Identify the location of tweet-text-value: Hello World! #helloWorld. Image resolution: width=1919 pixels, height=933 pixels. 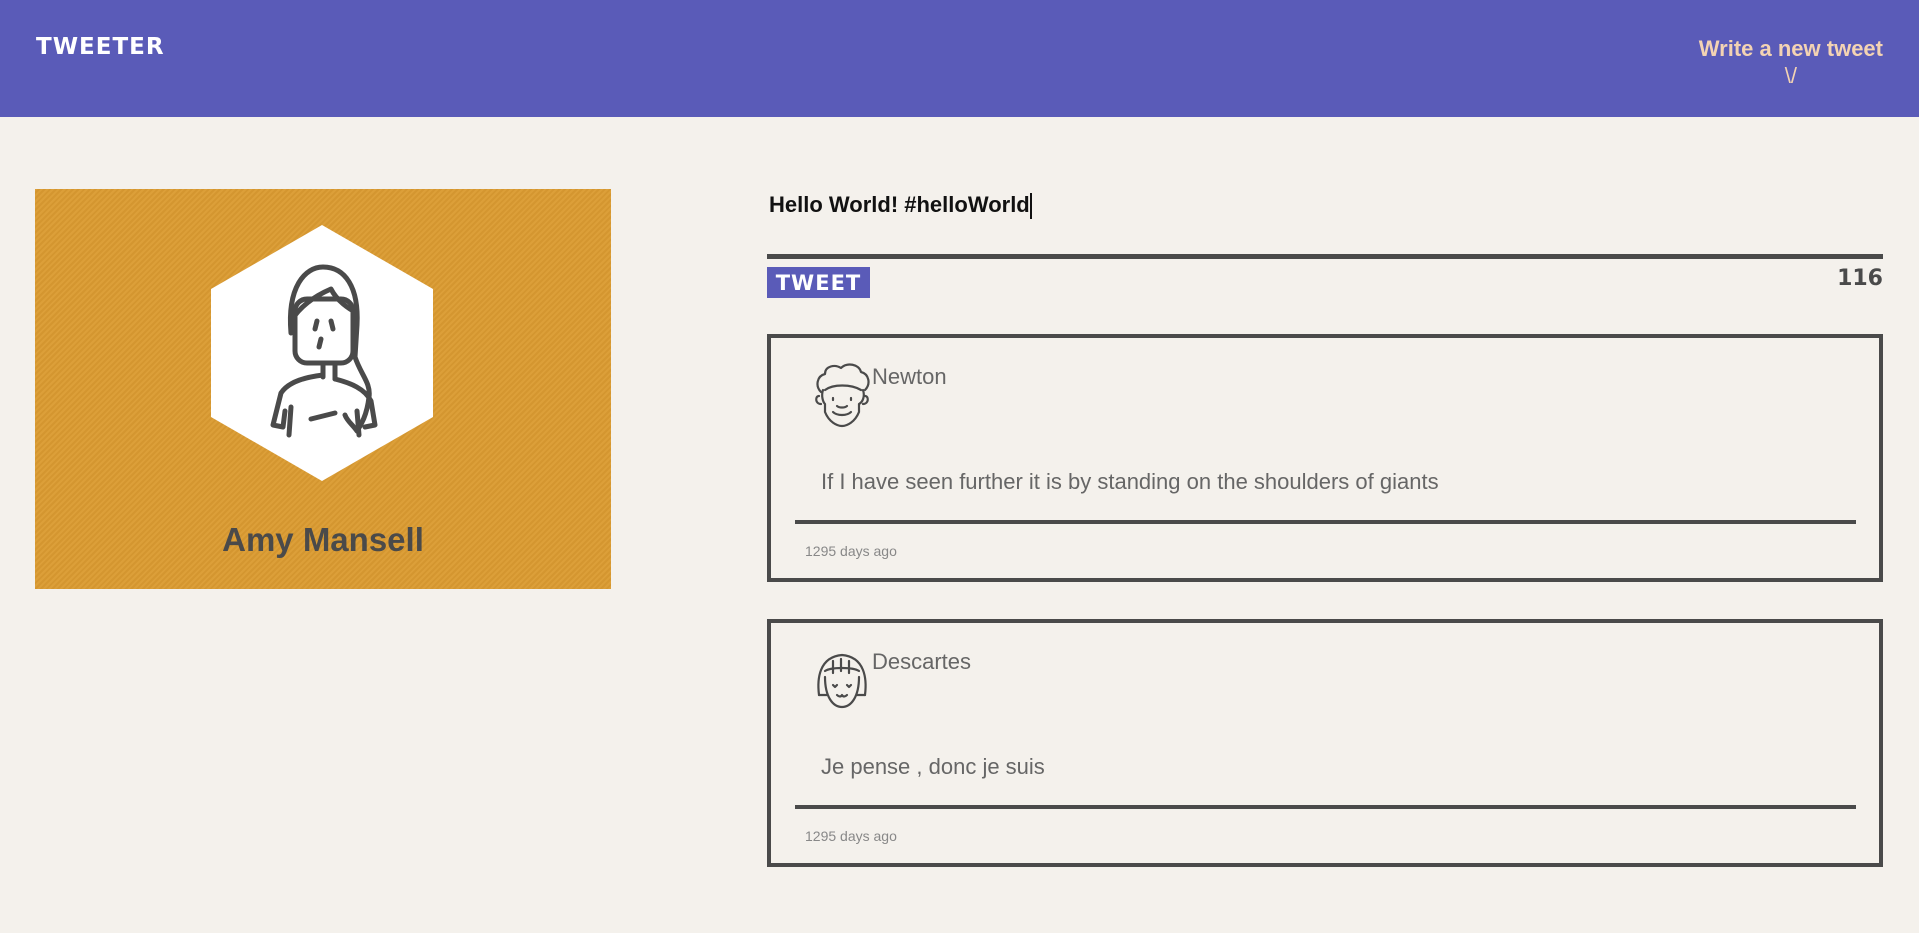
(899, 204).